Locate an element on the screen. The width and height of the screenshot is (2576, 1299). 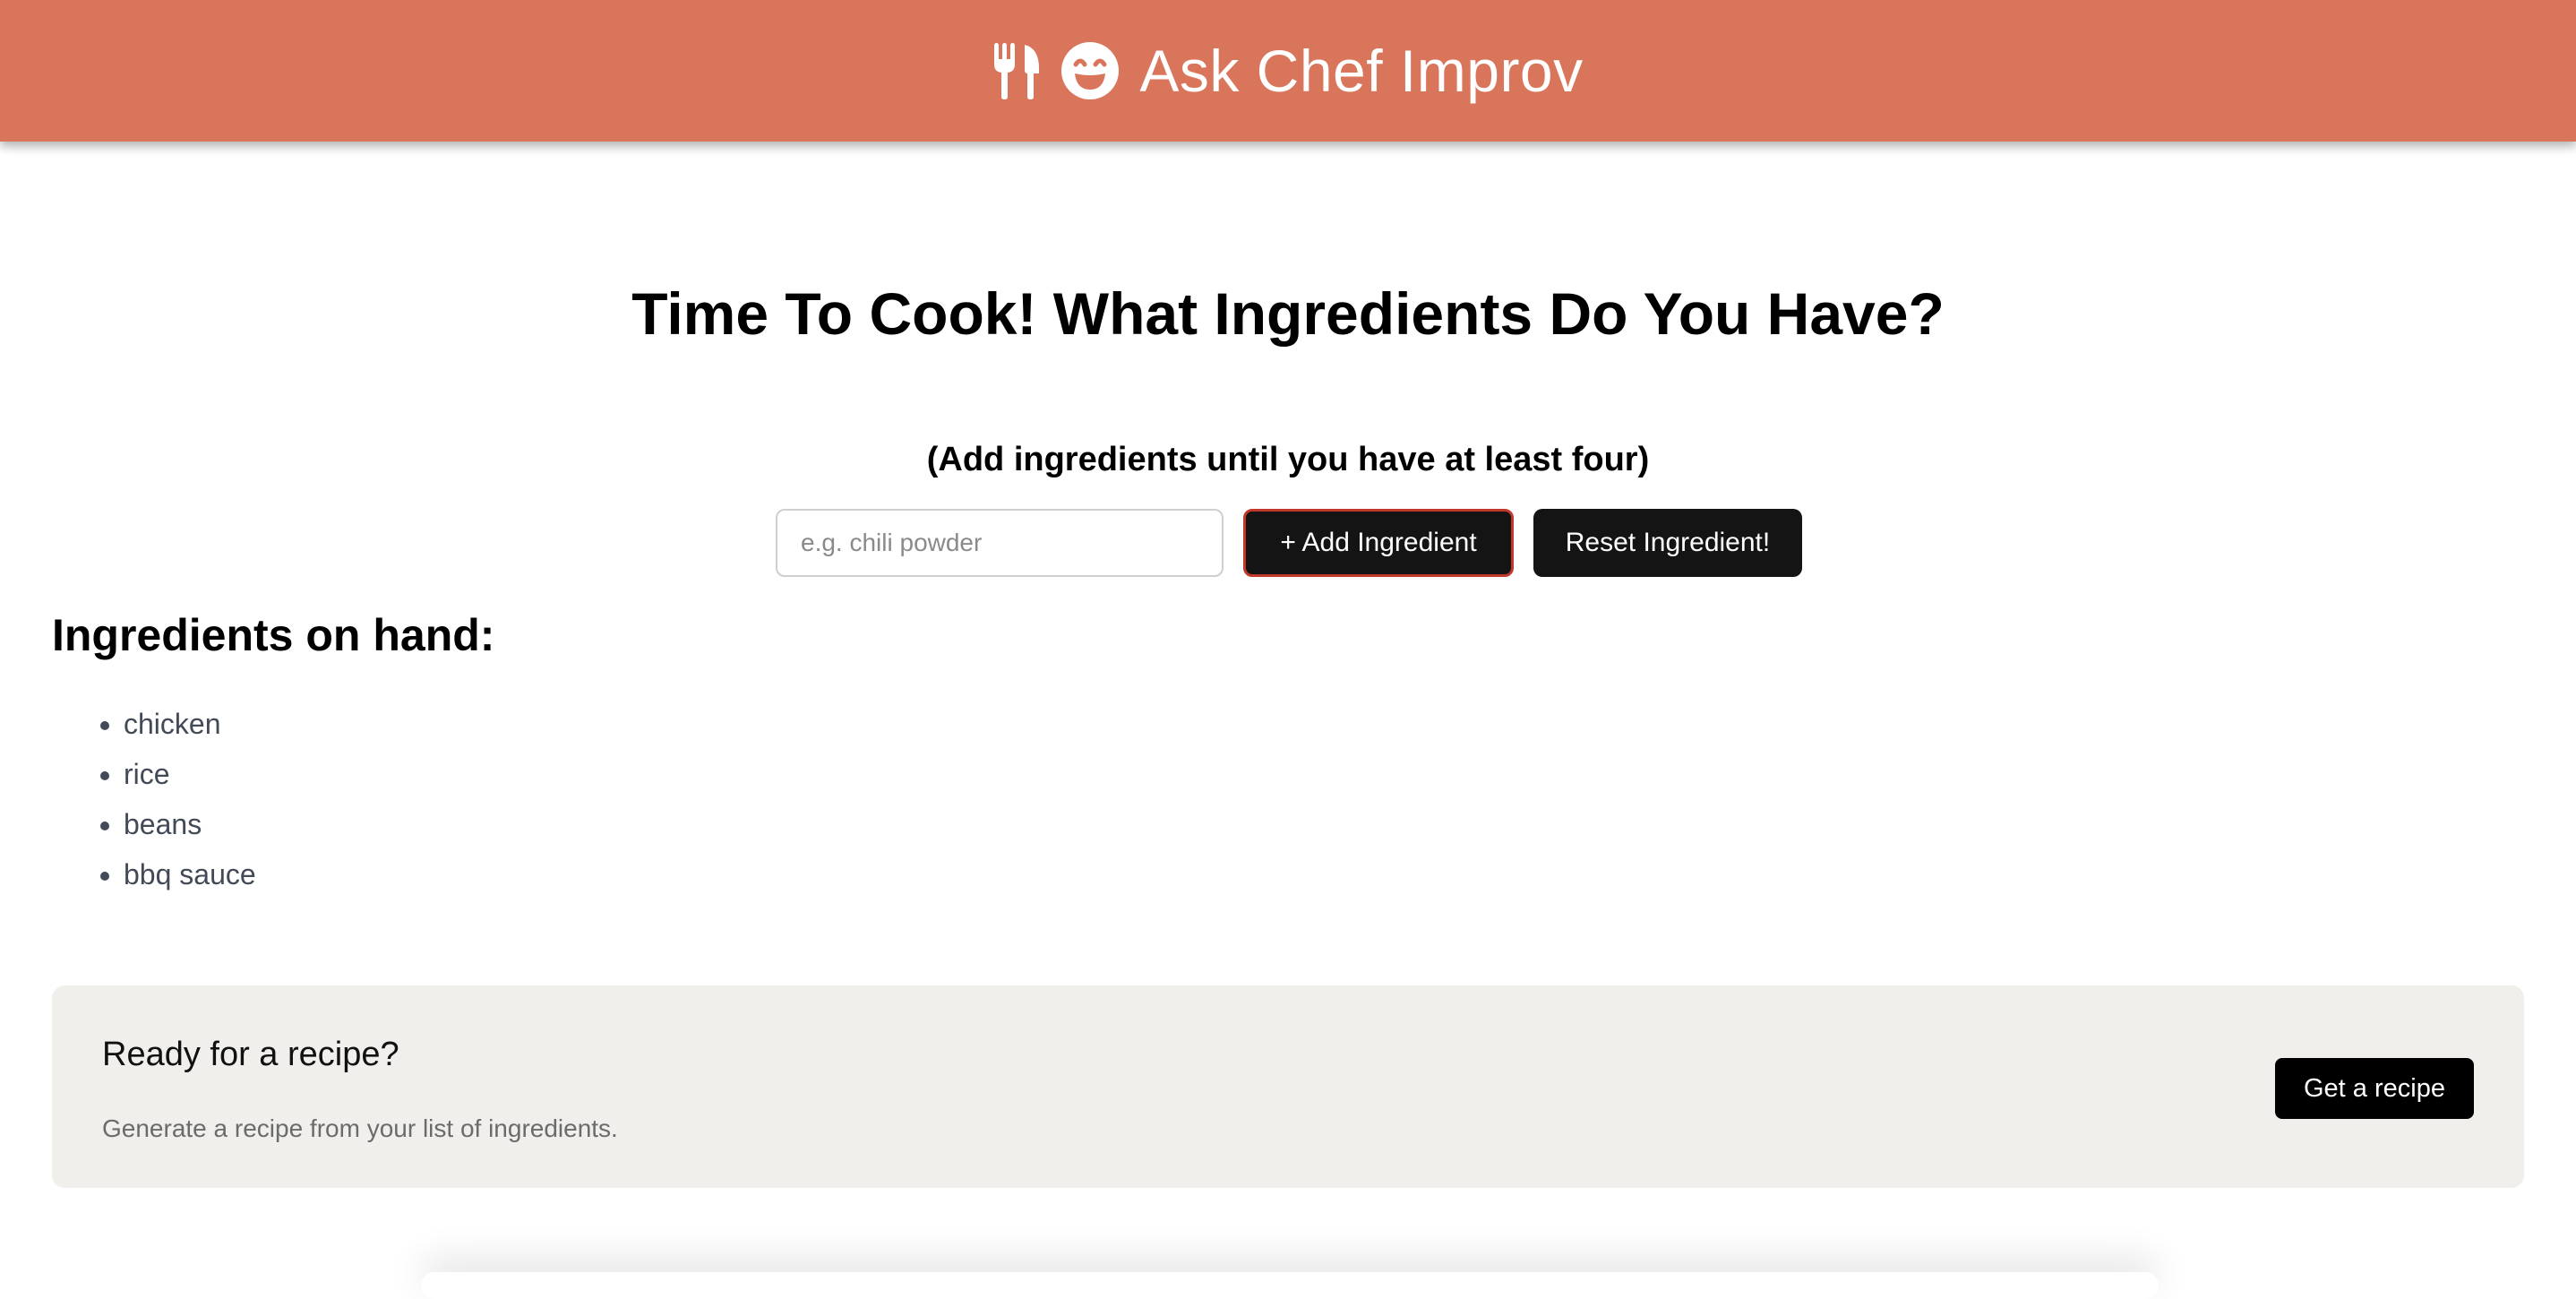
ingredients-heading: Ingredients on hand: is located at coordinates (273, 635).